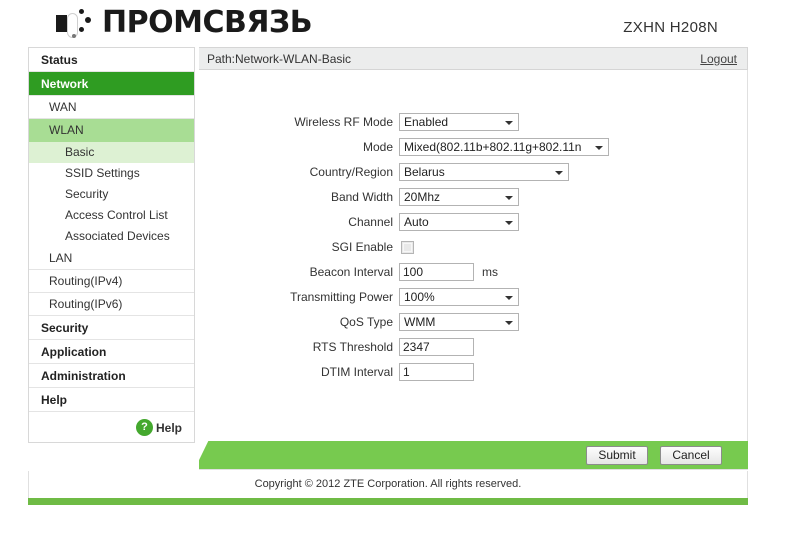  I want to click on field-row-country-region: Country/Region Belarus, so click(473, 172).